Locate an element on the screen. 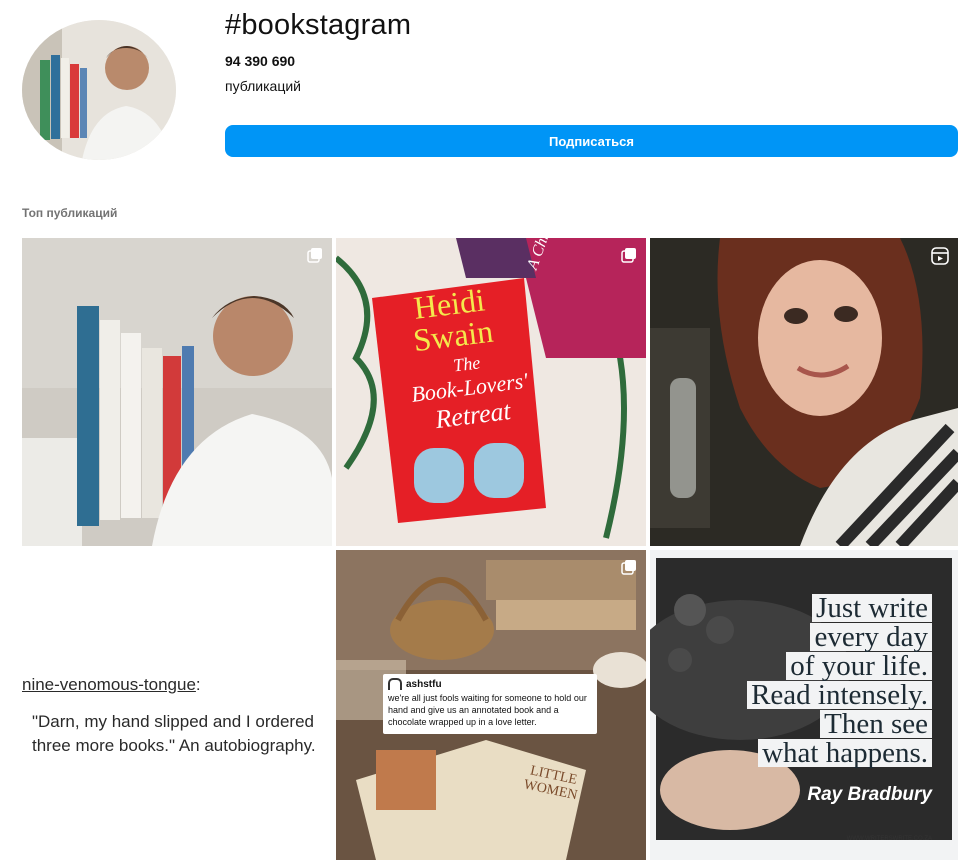 The image size is (964, 860). quote-line-3: of your life. is located at coordinates (859, 666).